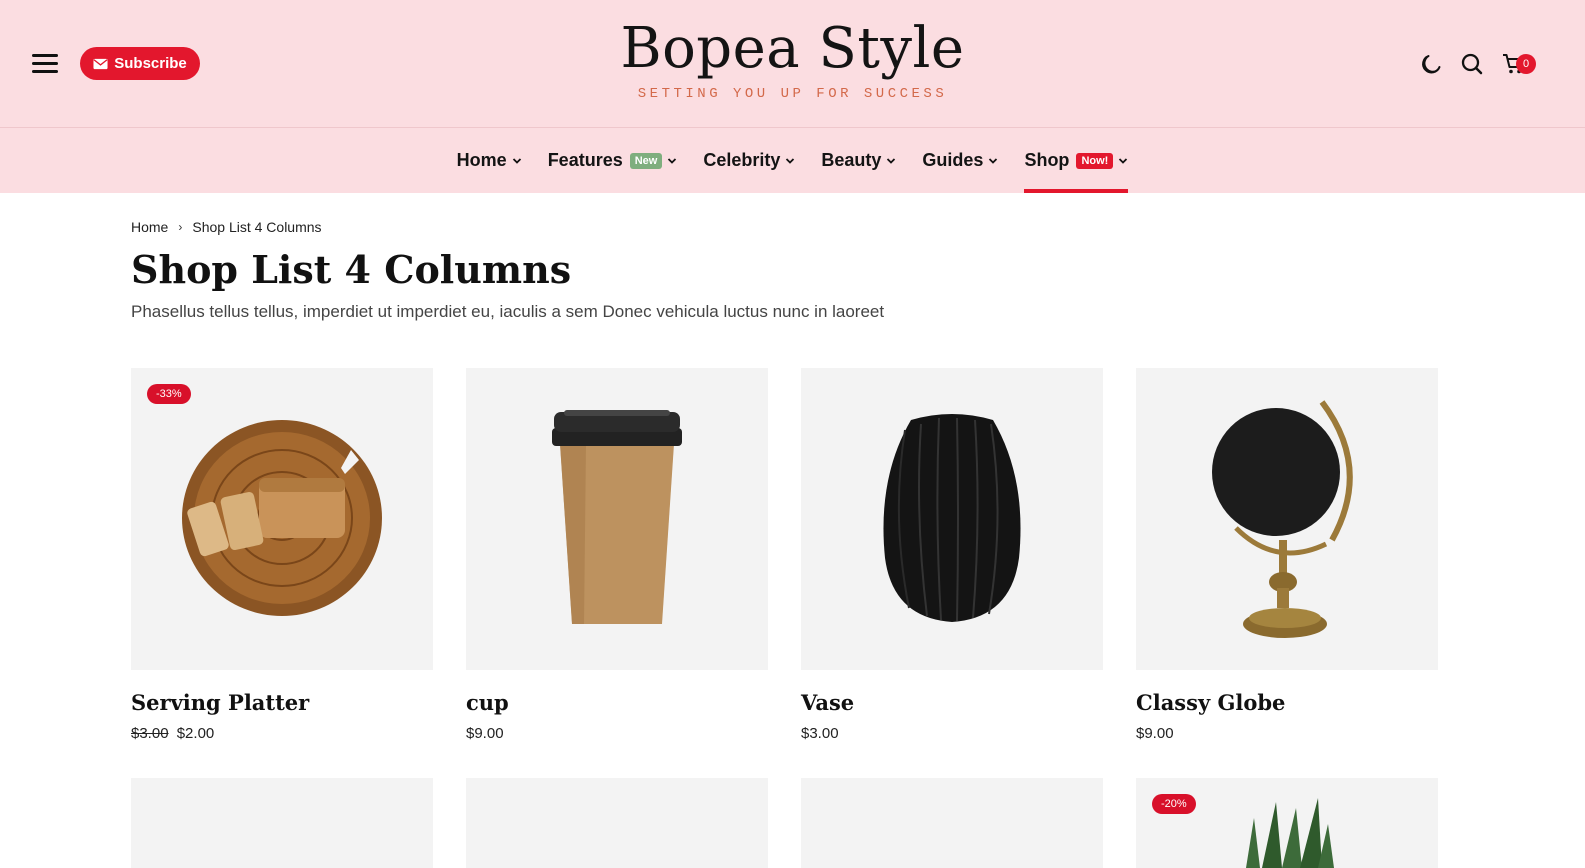 The width and height of the screenshot is (1585, 868). I want to click on product-name: Vase, so click(952, 702).